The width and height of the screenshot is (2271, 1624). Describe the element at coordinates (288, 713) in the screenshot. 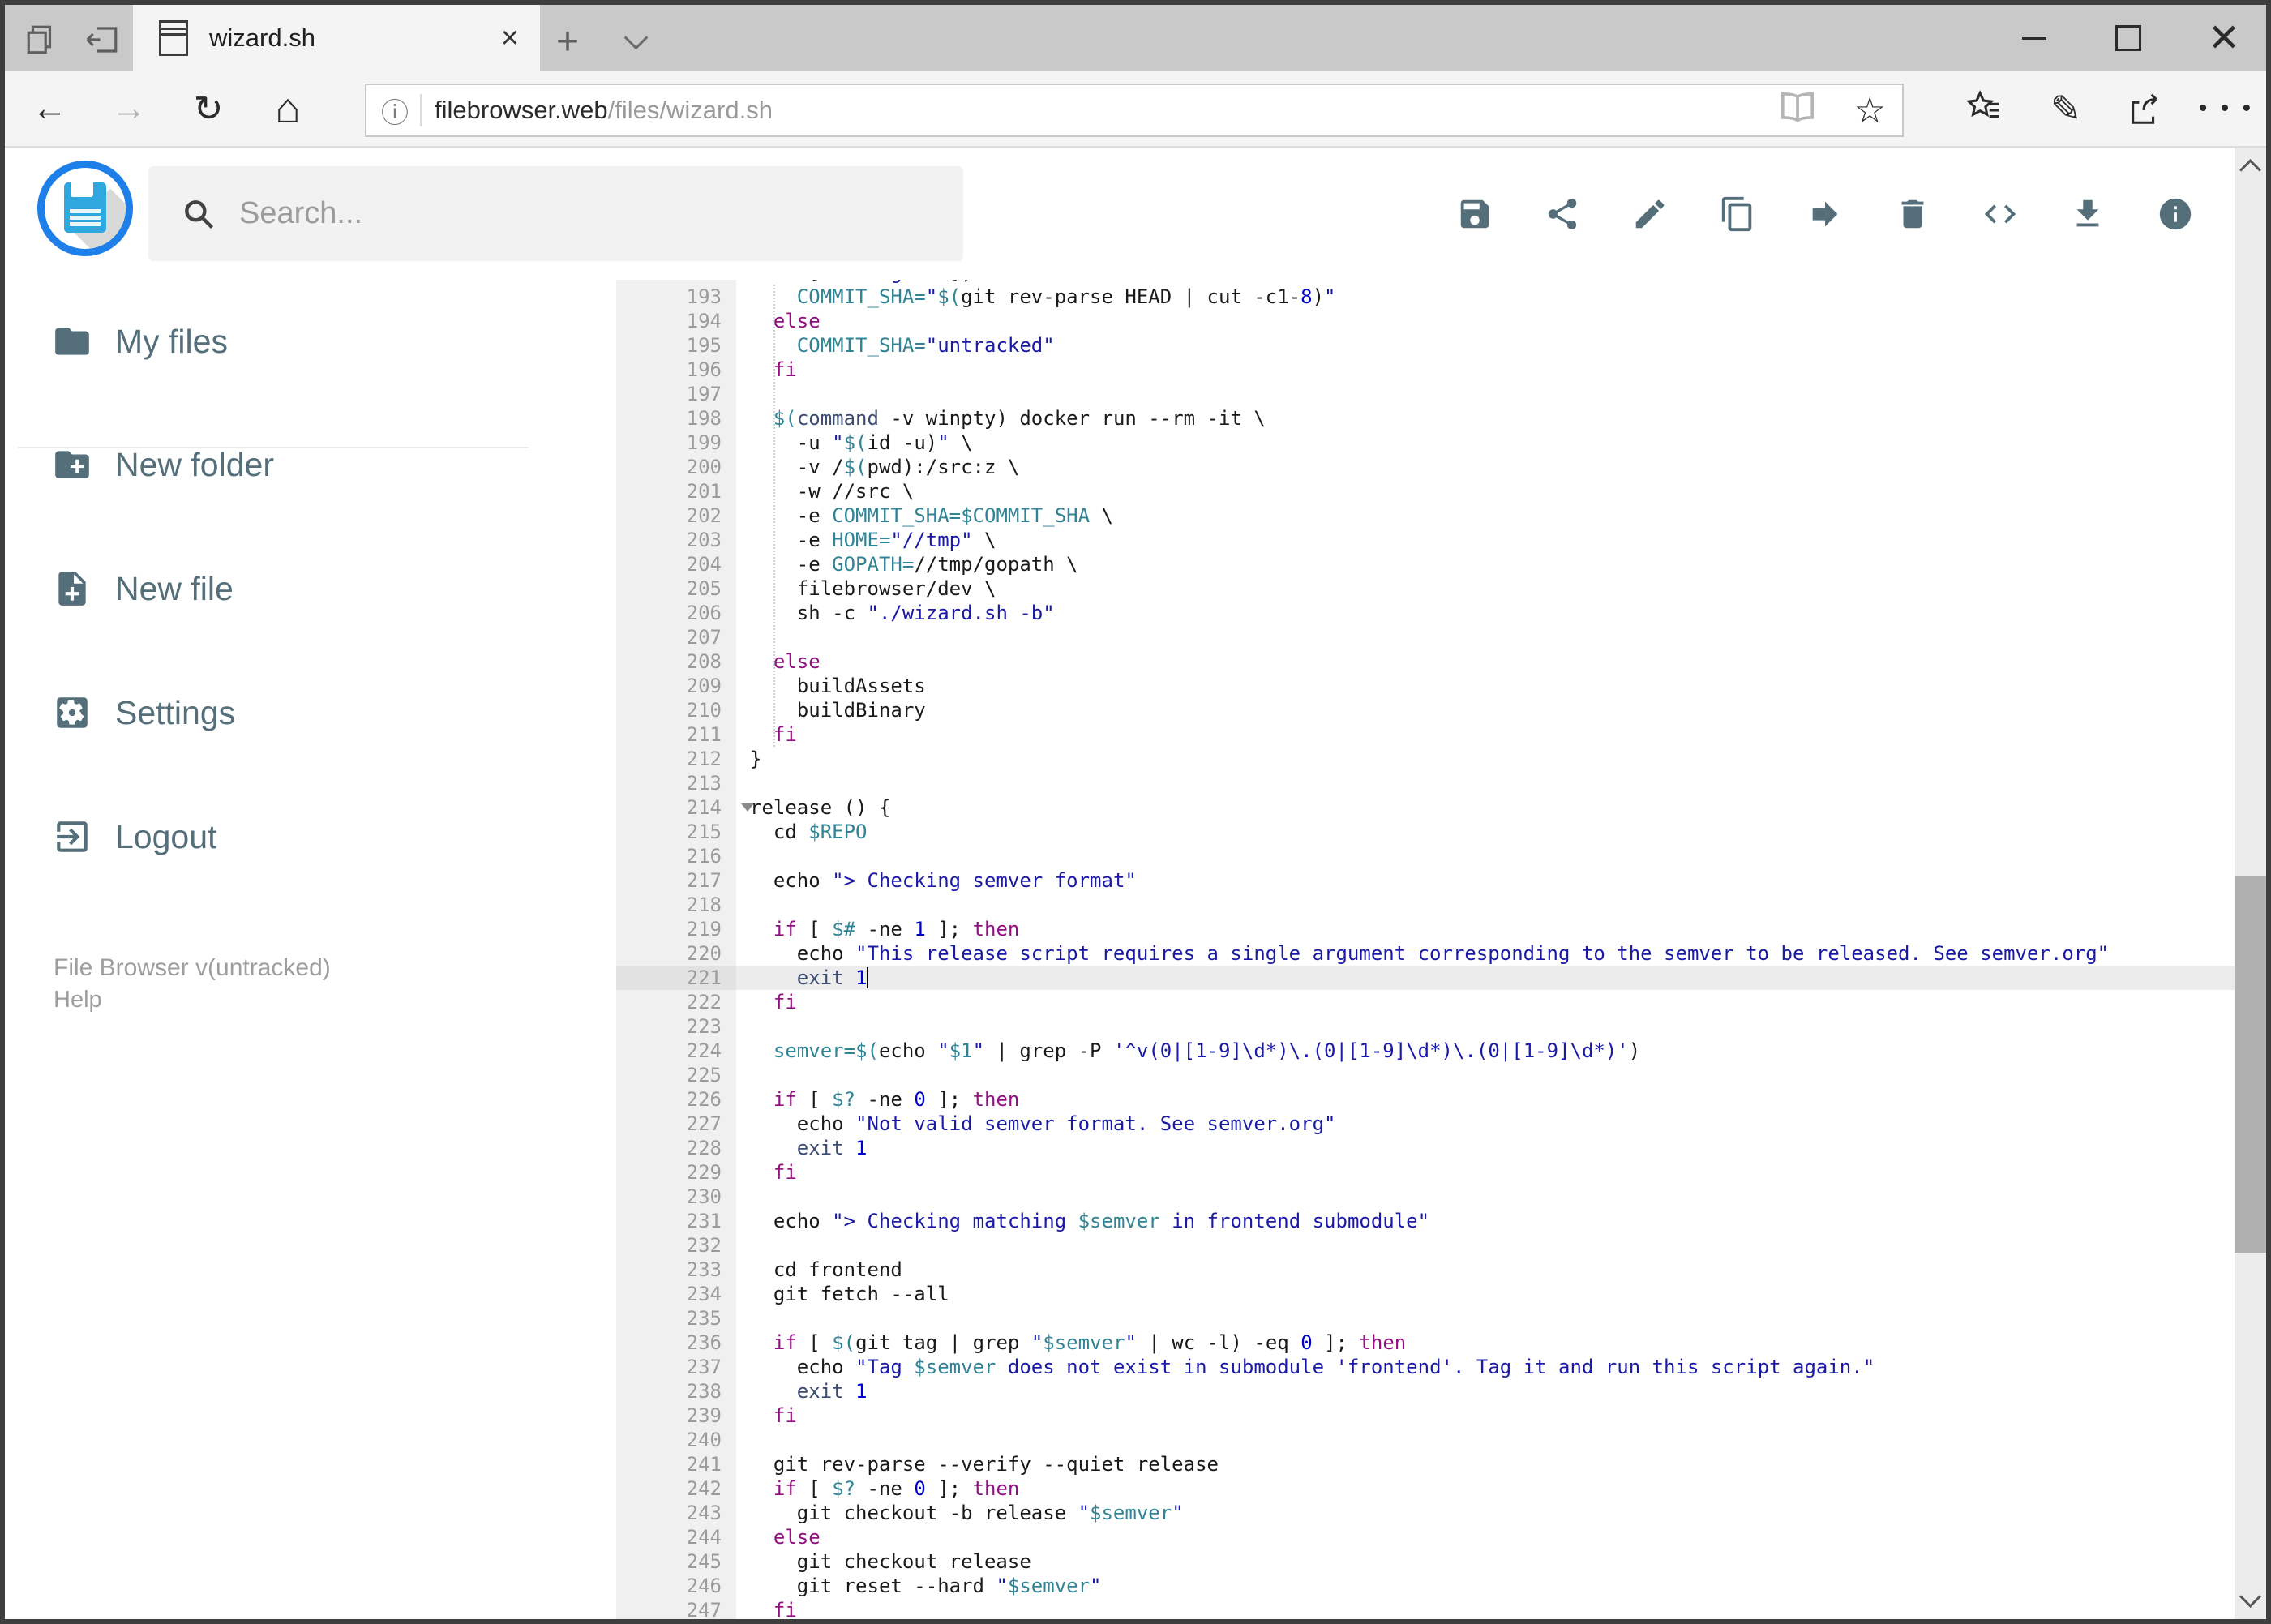

I see `sidebar-item-settings: Settings` at that location.